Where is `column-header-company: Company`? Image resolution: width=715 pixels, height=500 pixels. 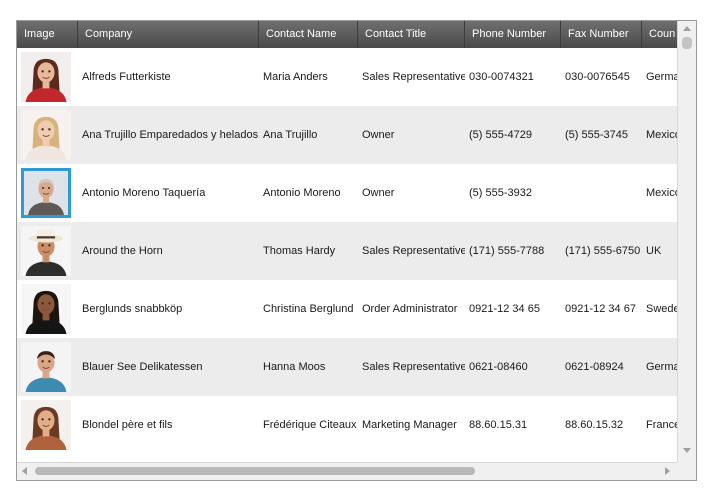 column-header-company: Company is located at coordinates (168, 34).